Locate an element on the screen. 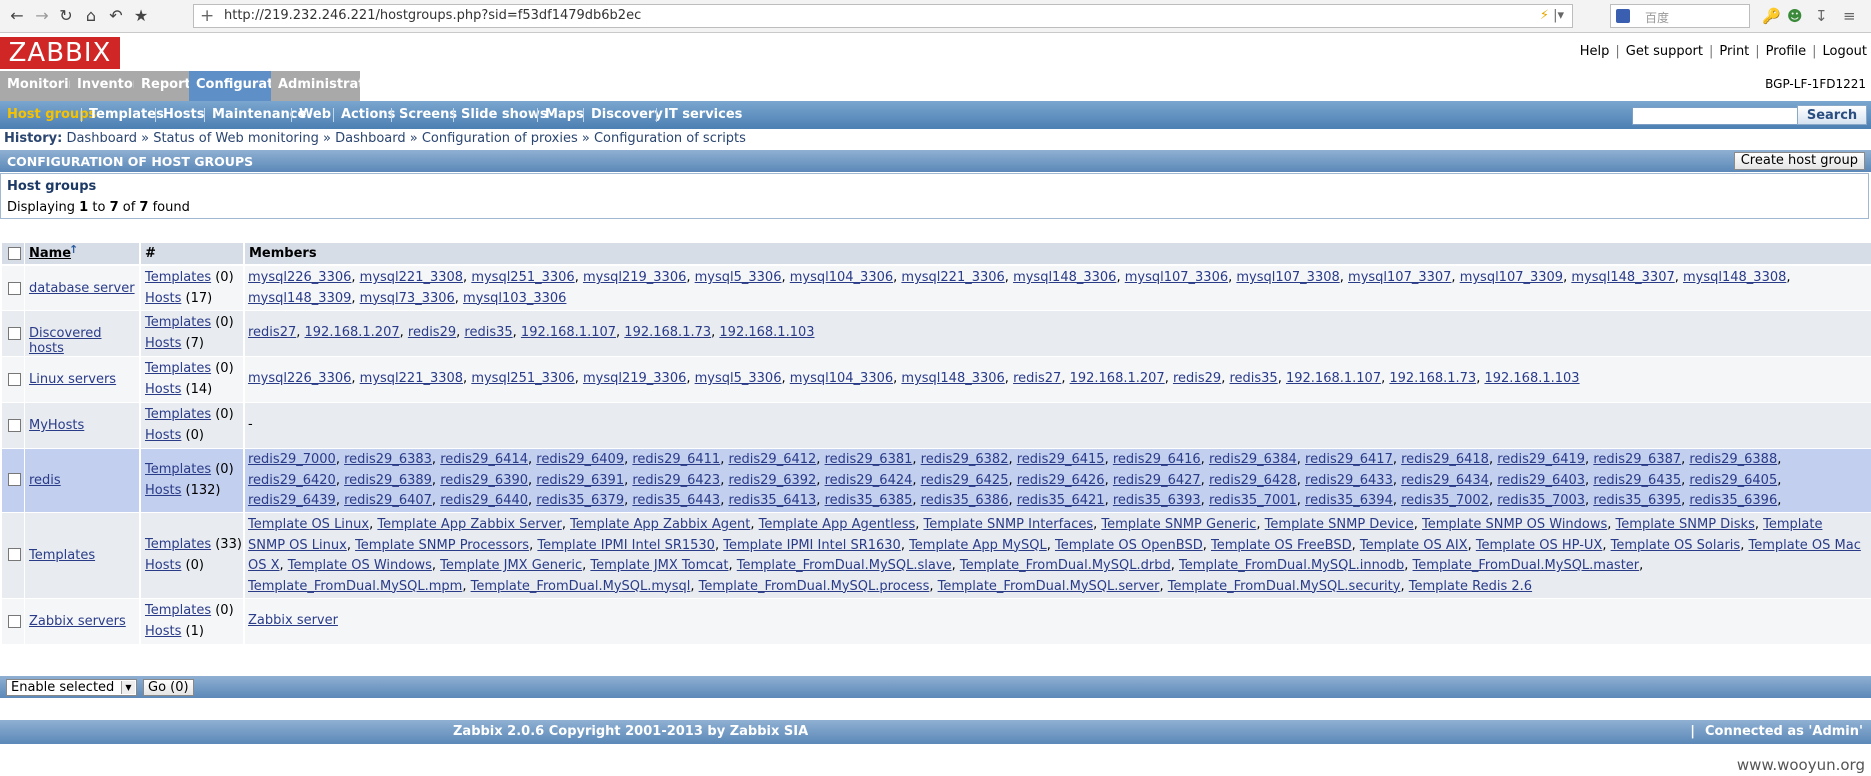 This screenshot has width=1871, height=776. member-link: Template SNMP Disks is located at coordinates (1685, 524).